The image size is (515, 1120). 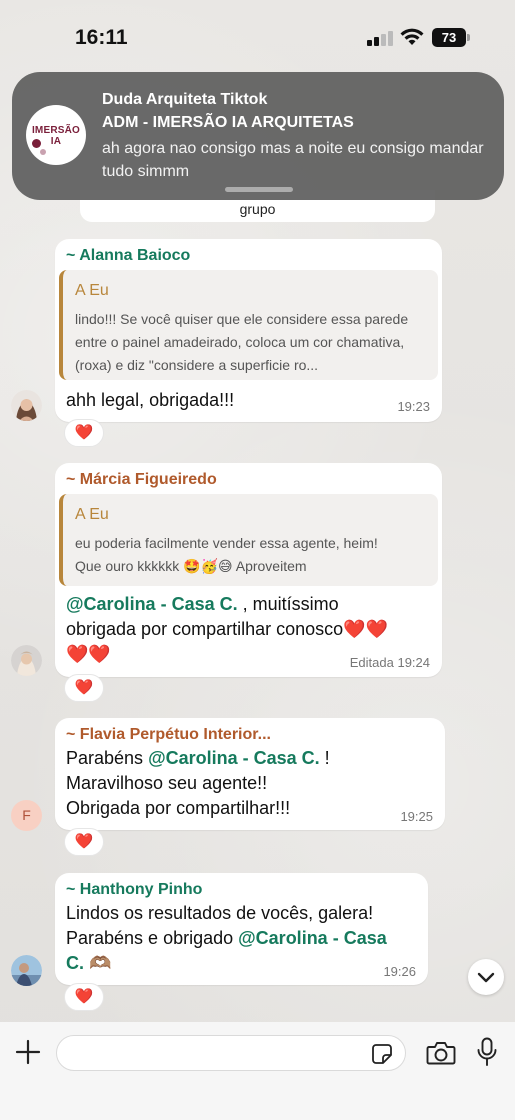 What do you see at coordinates (416, 816) in the screenshot?
I see `message-time: 19:25` at bounding box center [416, 816].